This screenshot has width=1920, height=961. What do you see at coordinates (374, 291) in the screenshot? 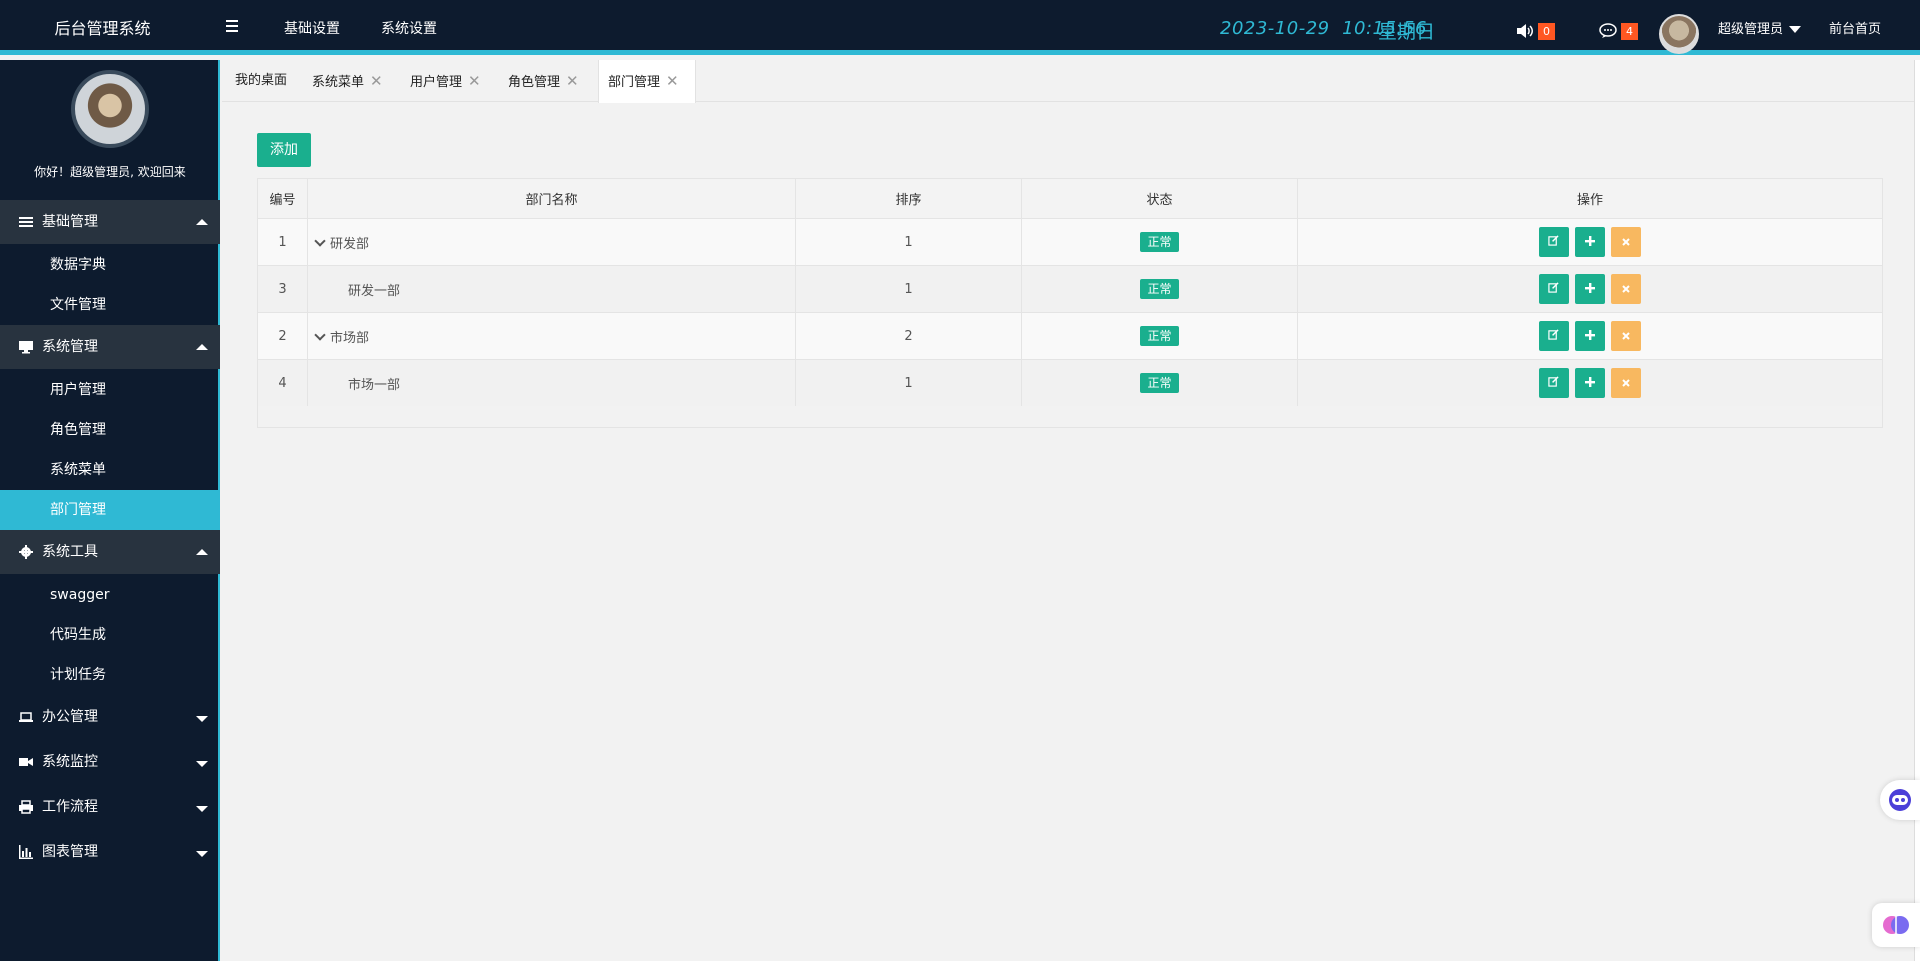
I see `dept-name: 研发一部` at bounding box center [374, 291].